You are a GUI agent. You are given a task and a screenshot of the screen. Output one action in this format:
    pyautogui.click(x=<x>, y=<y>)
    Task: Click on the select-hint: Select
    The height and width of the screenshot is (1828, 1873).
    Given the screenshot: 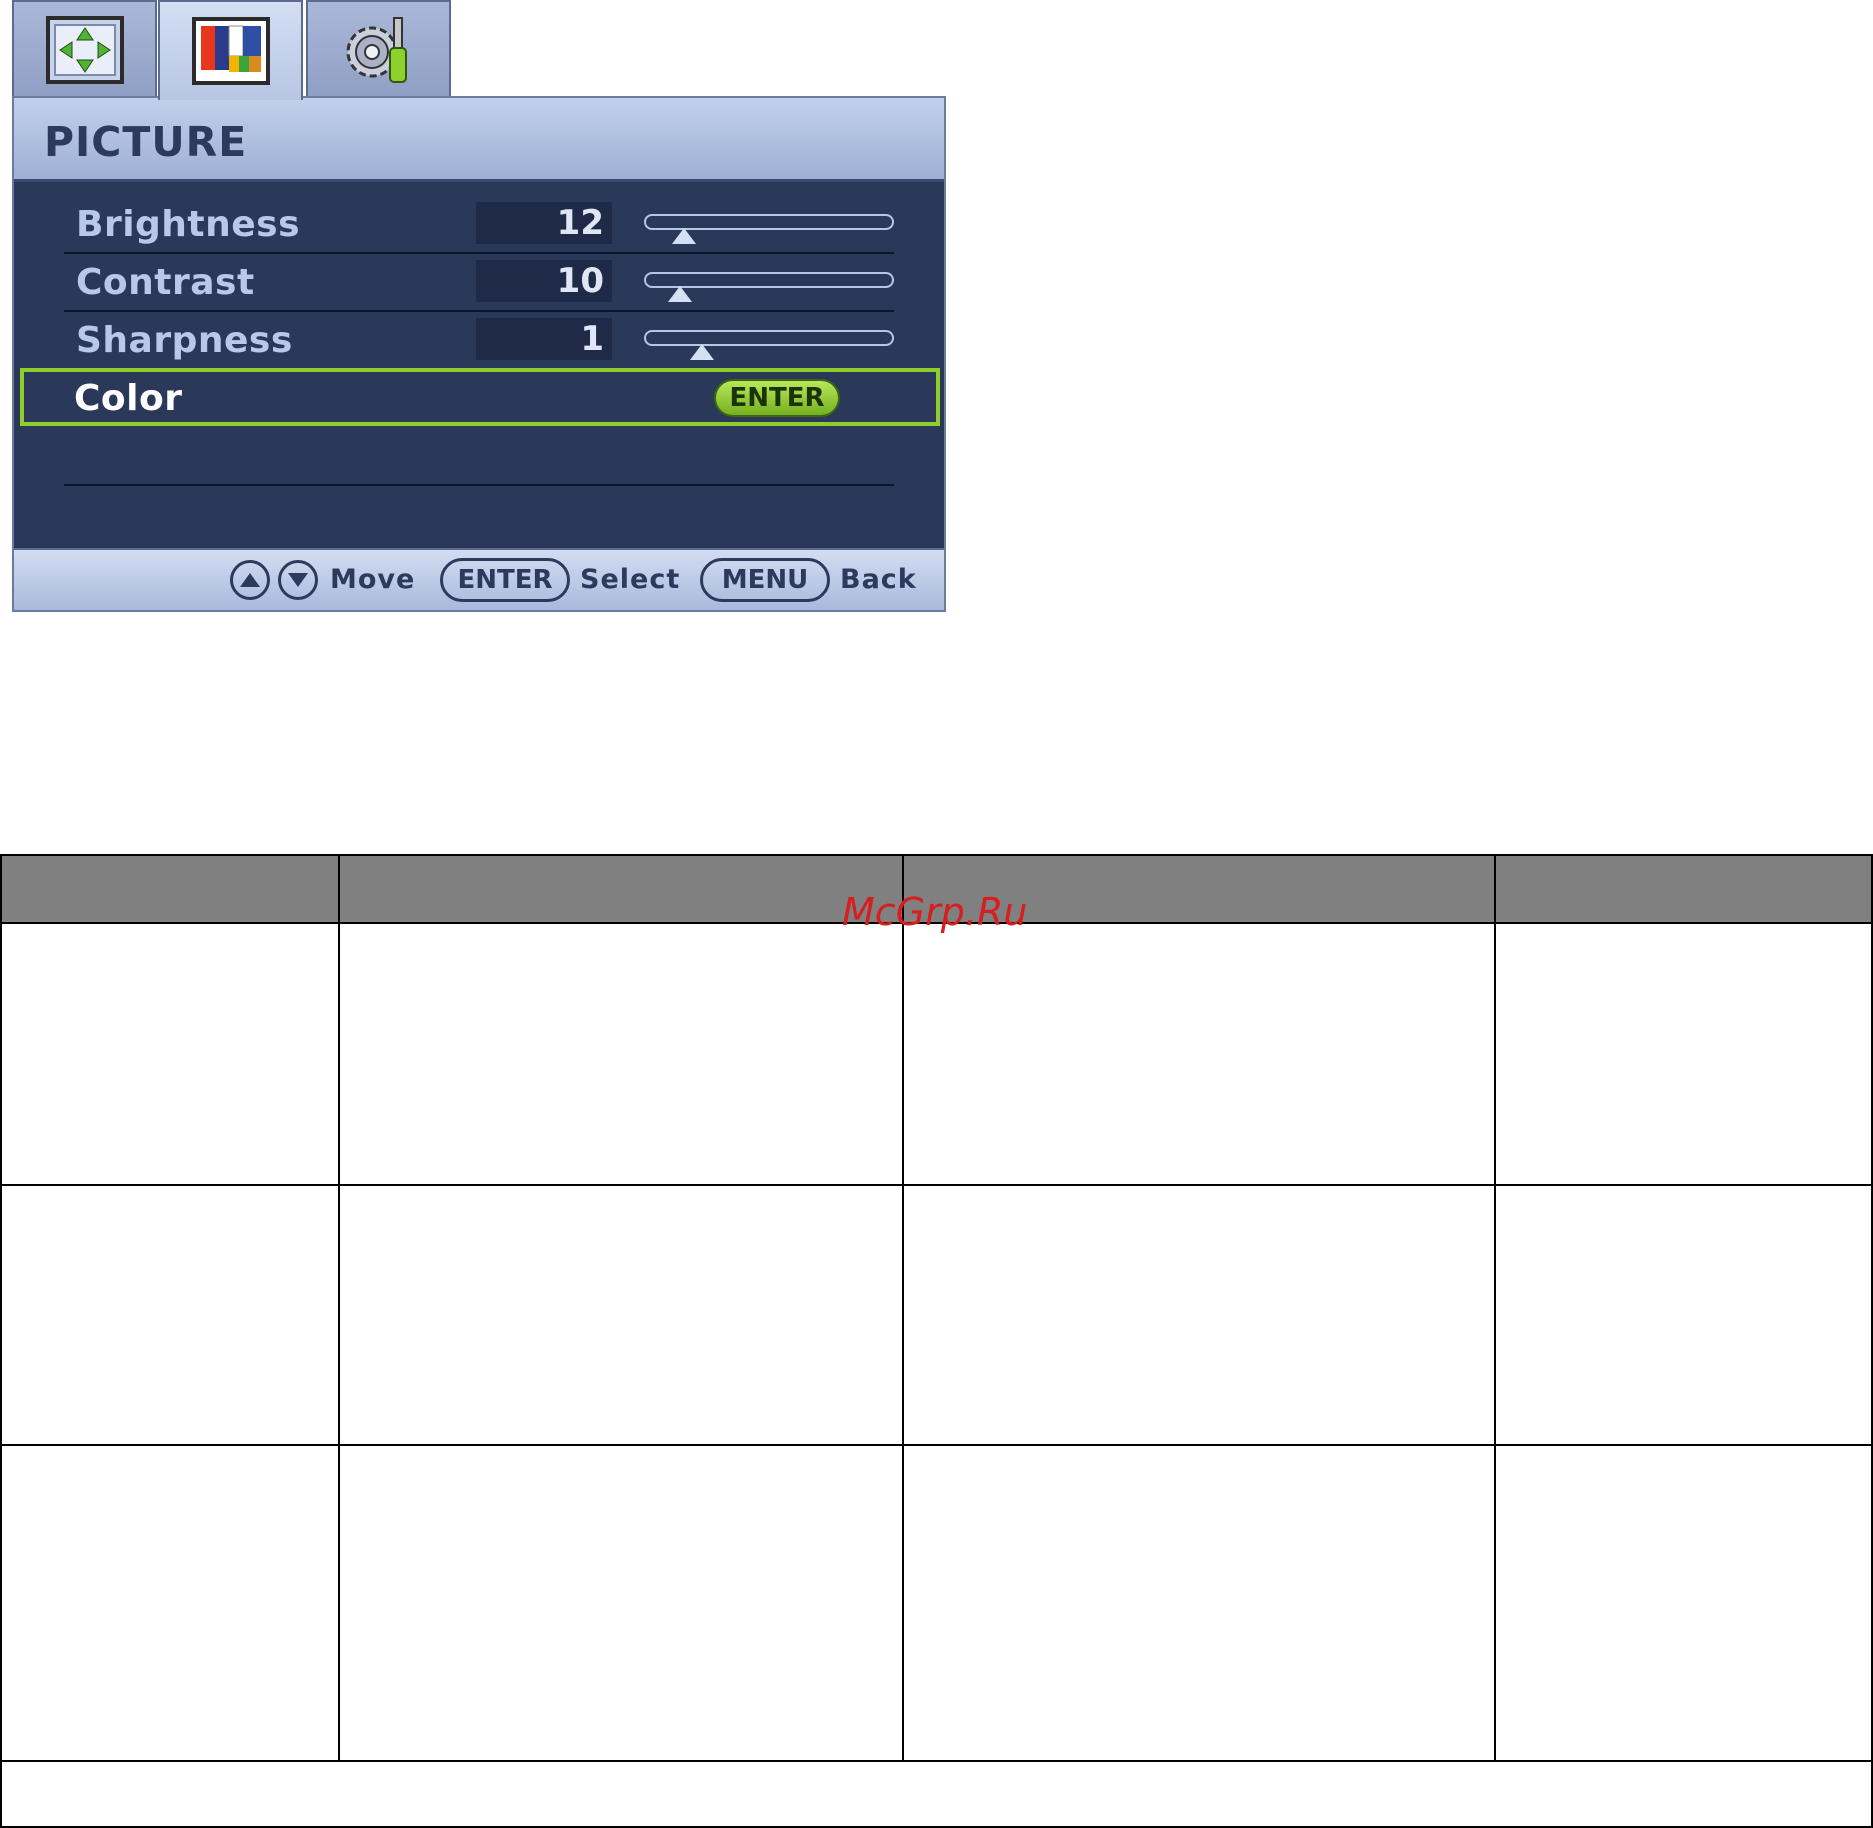 What is the action you would take?
    pyautogui.click(x=630, y=579)
    